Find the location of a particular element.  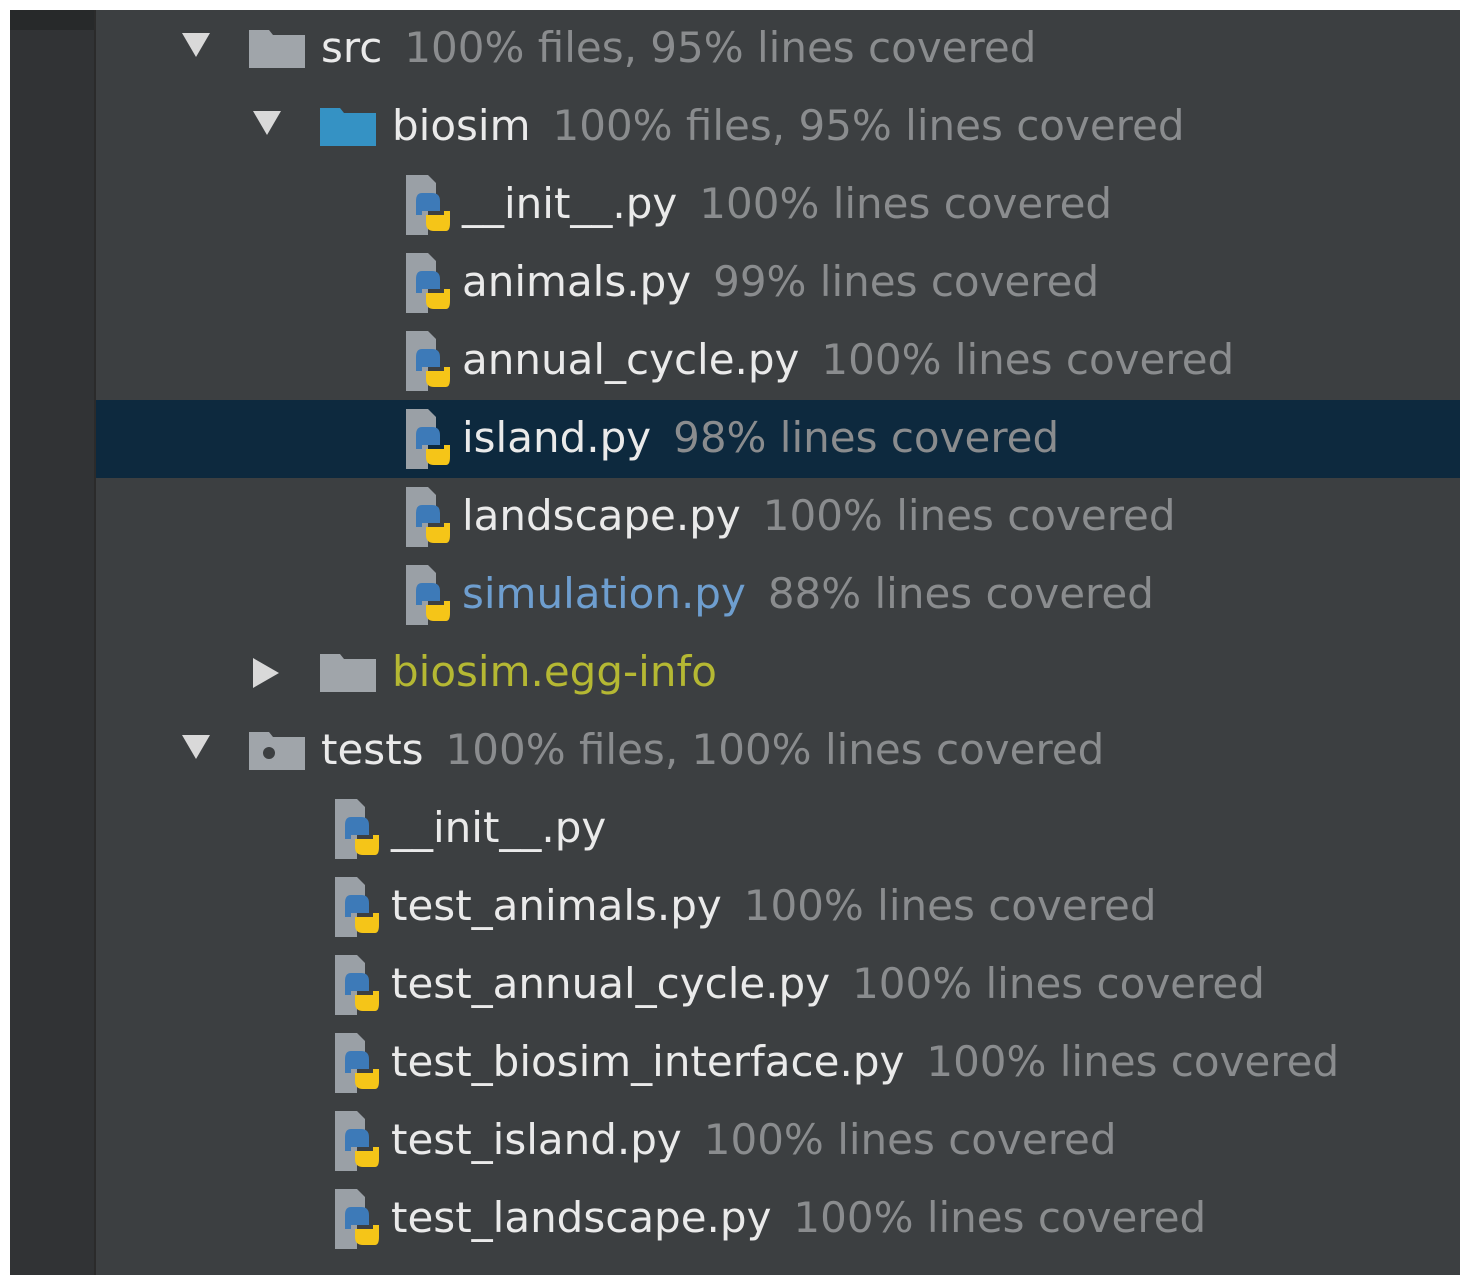

tree-row-src: src 100% files, 95% lines covered is located at coordinates (778, 49).